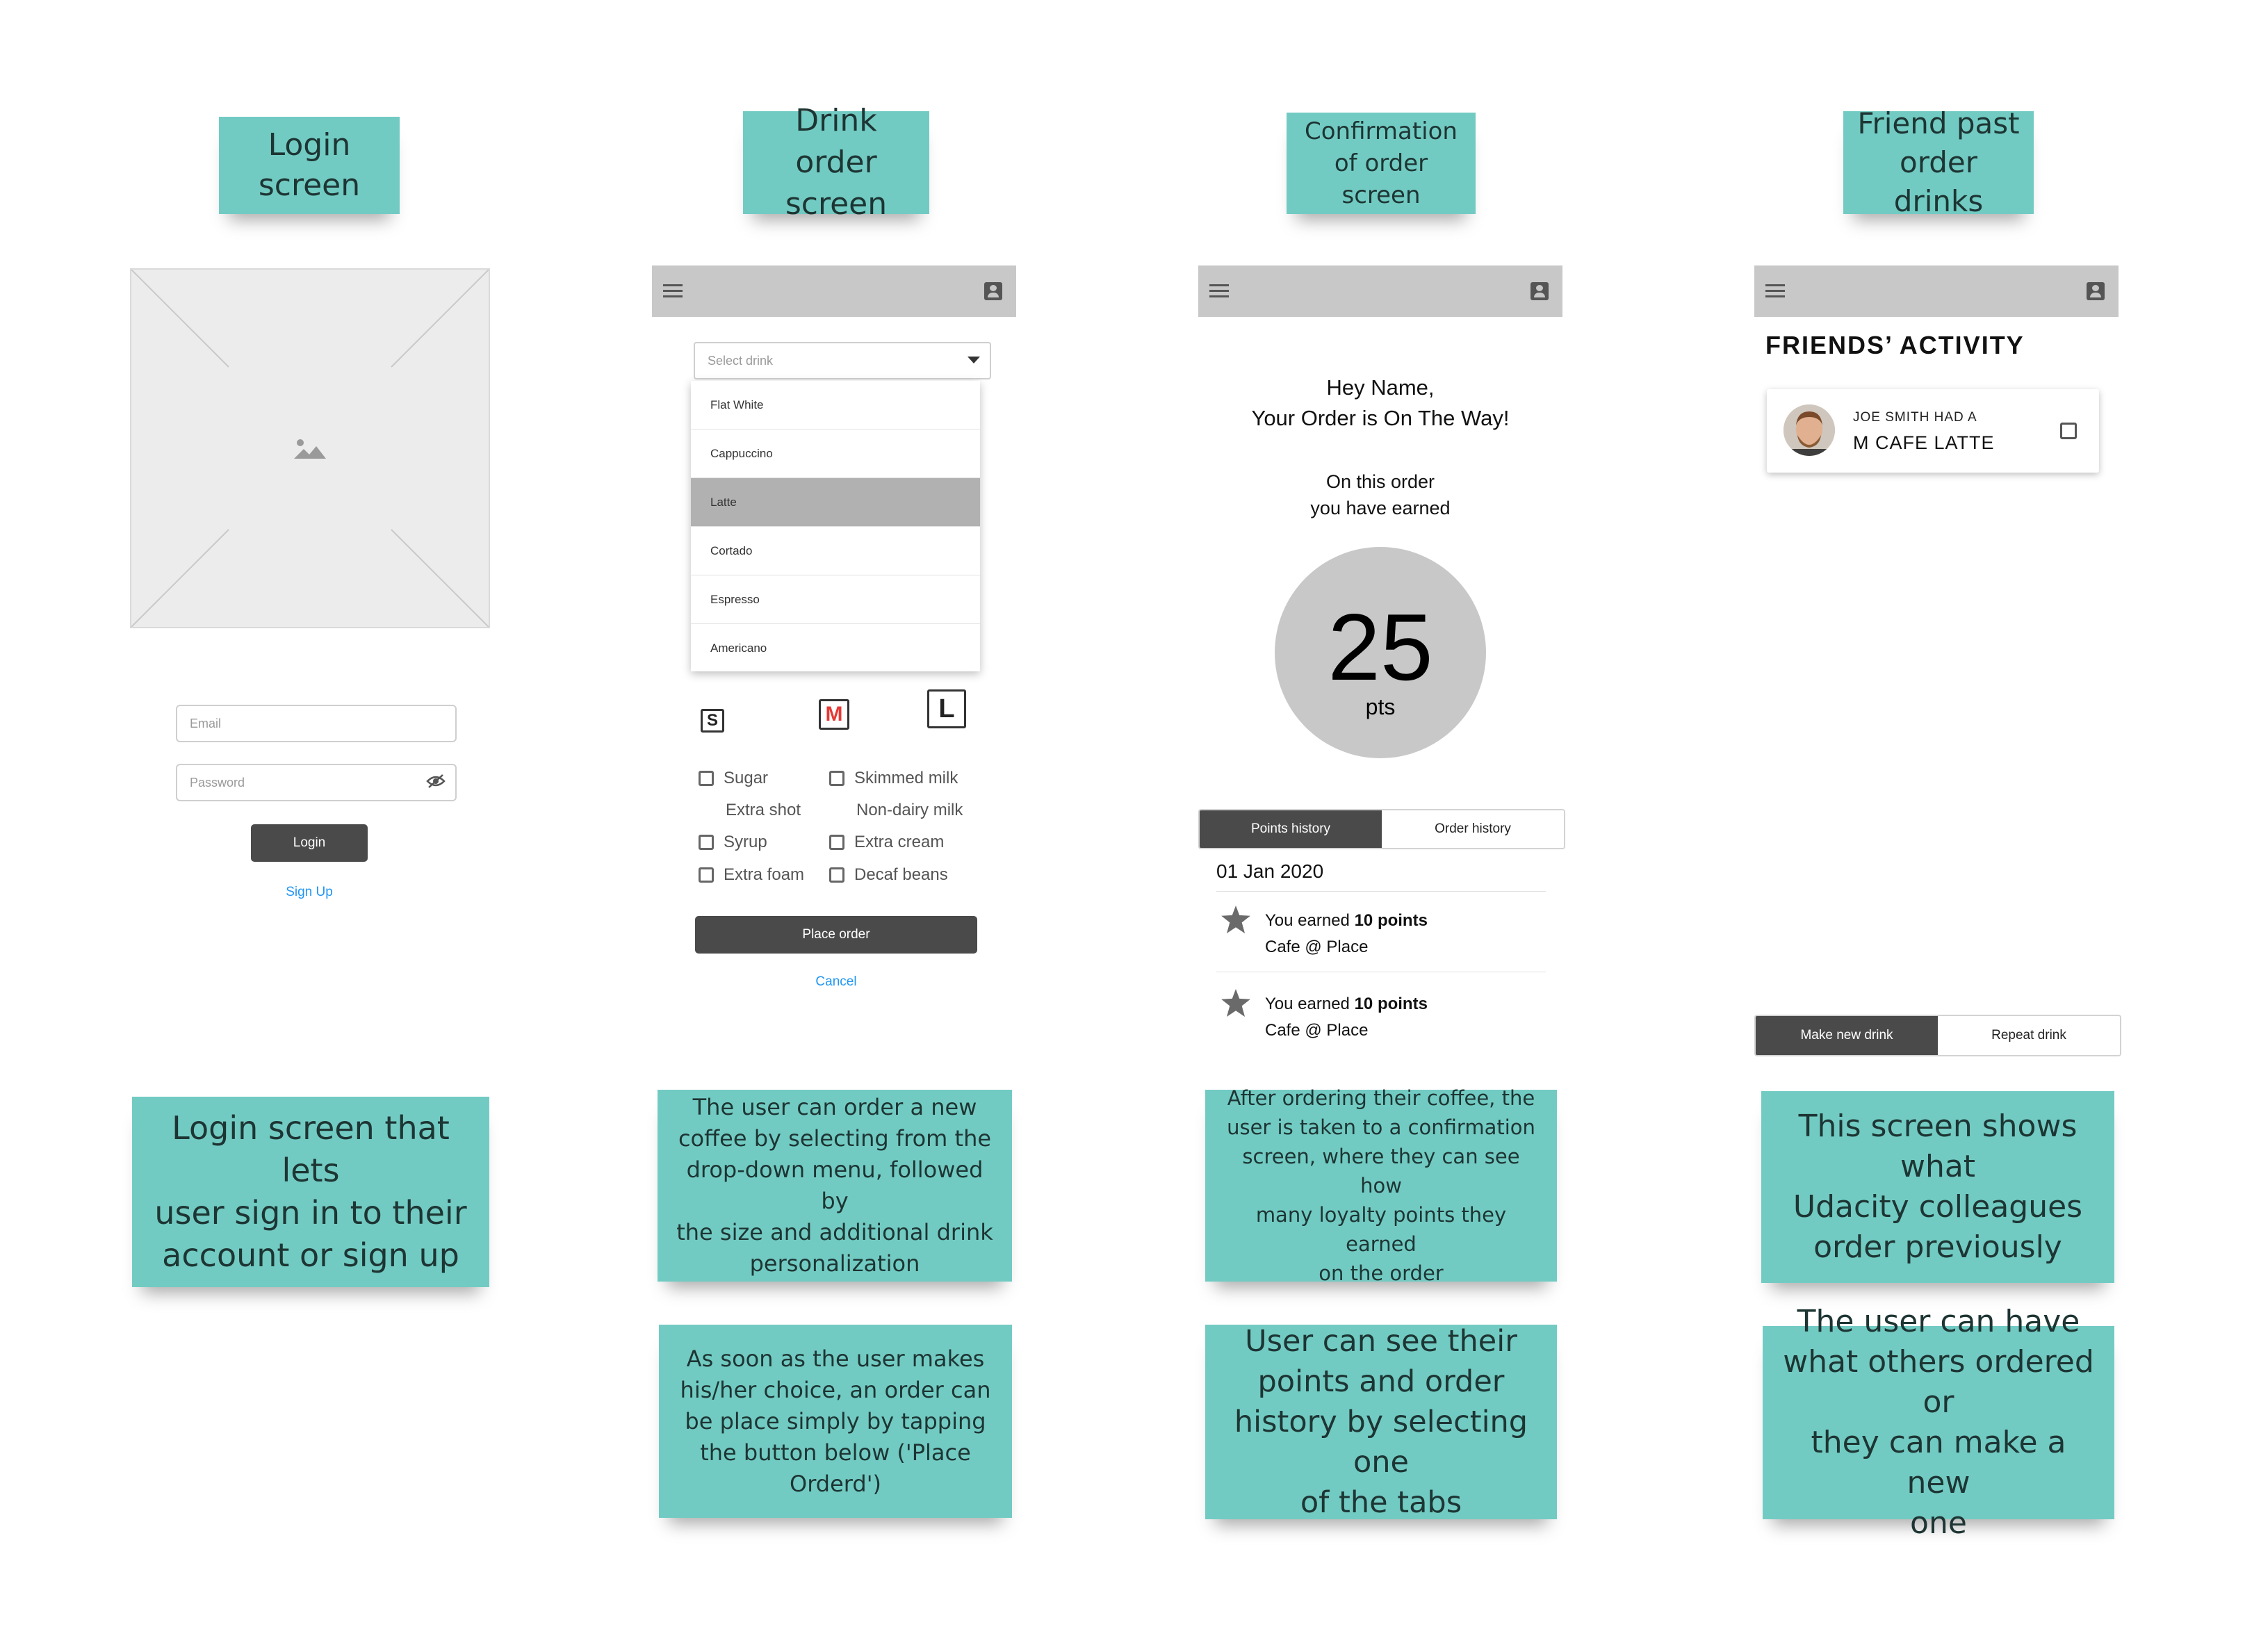 The image size is (2261, 1652). I want to click on password-field: Password, so click(317, 782).